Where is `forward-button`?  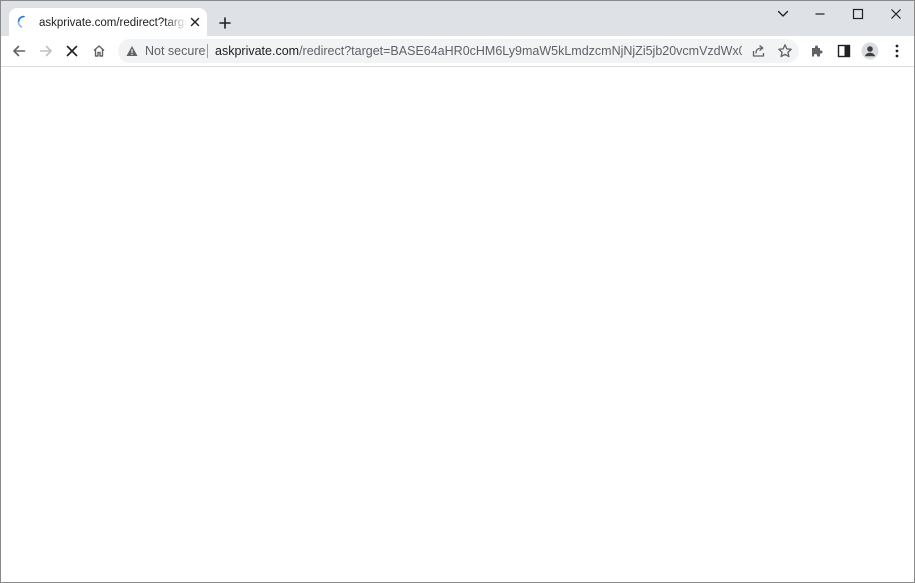 forward-button is located at coordinates (46, 51).